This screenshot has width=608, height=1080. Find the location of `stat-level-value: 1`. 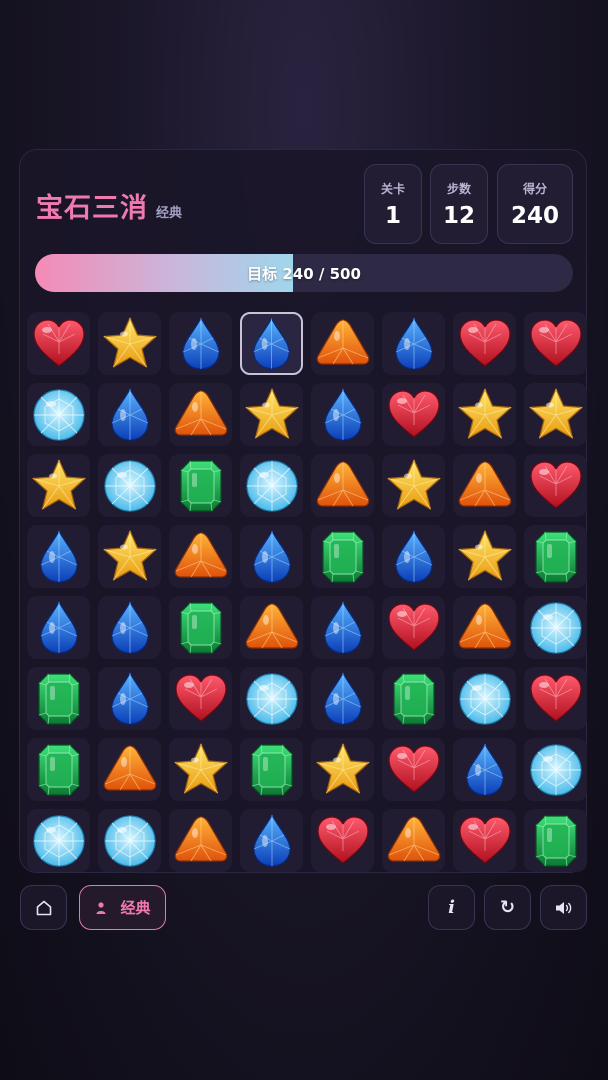

stat-level-value: 1 is located at coordinates (392, 215).